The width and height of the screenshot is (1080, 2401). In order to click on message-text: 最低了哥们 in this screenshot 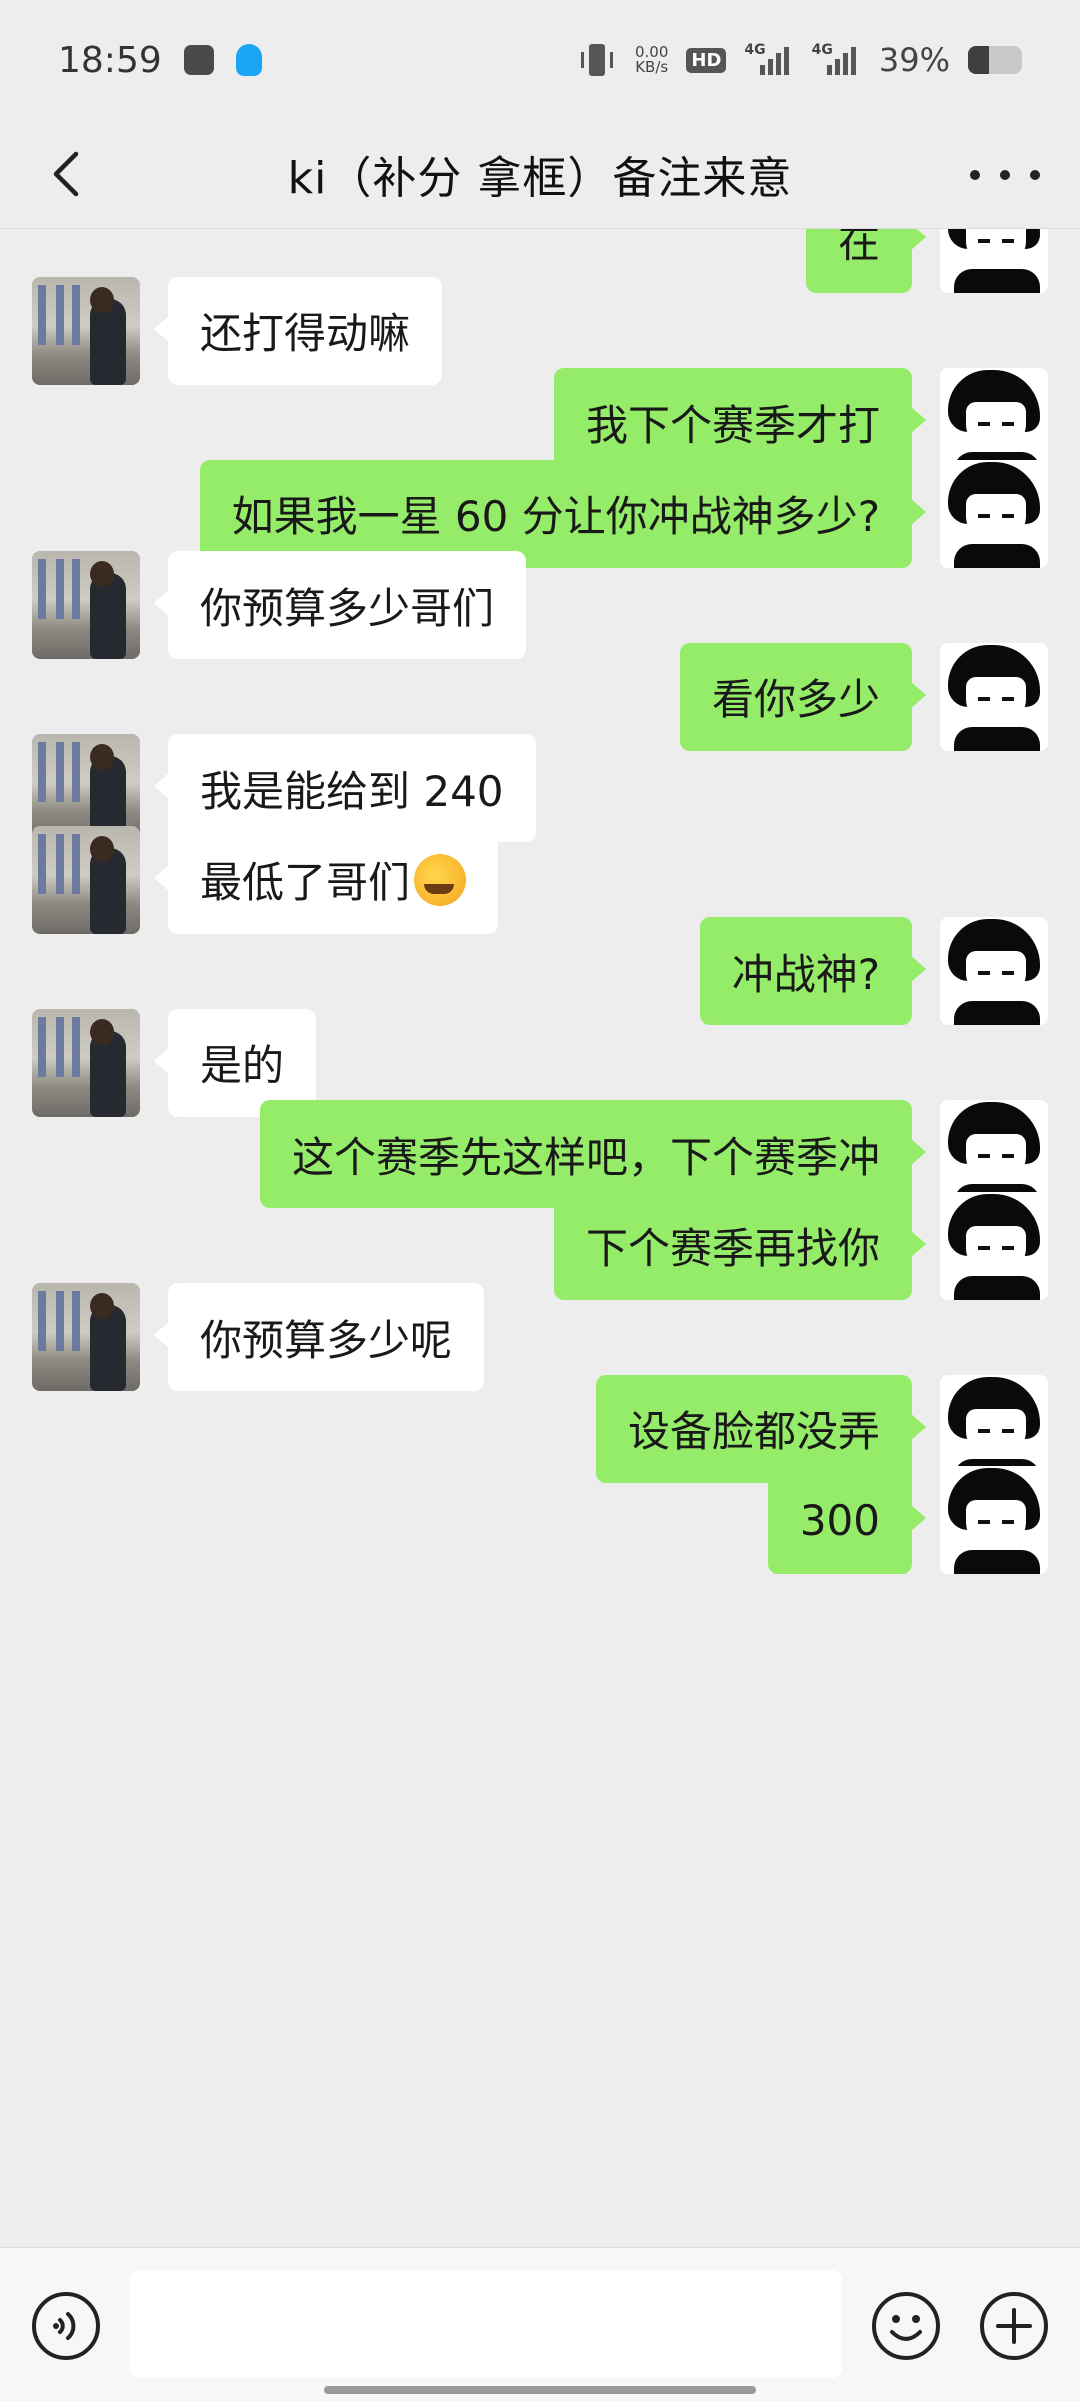, I will do `click(305, 882)`.